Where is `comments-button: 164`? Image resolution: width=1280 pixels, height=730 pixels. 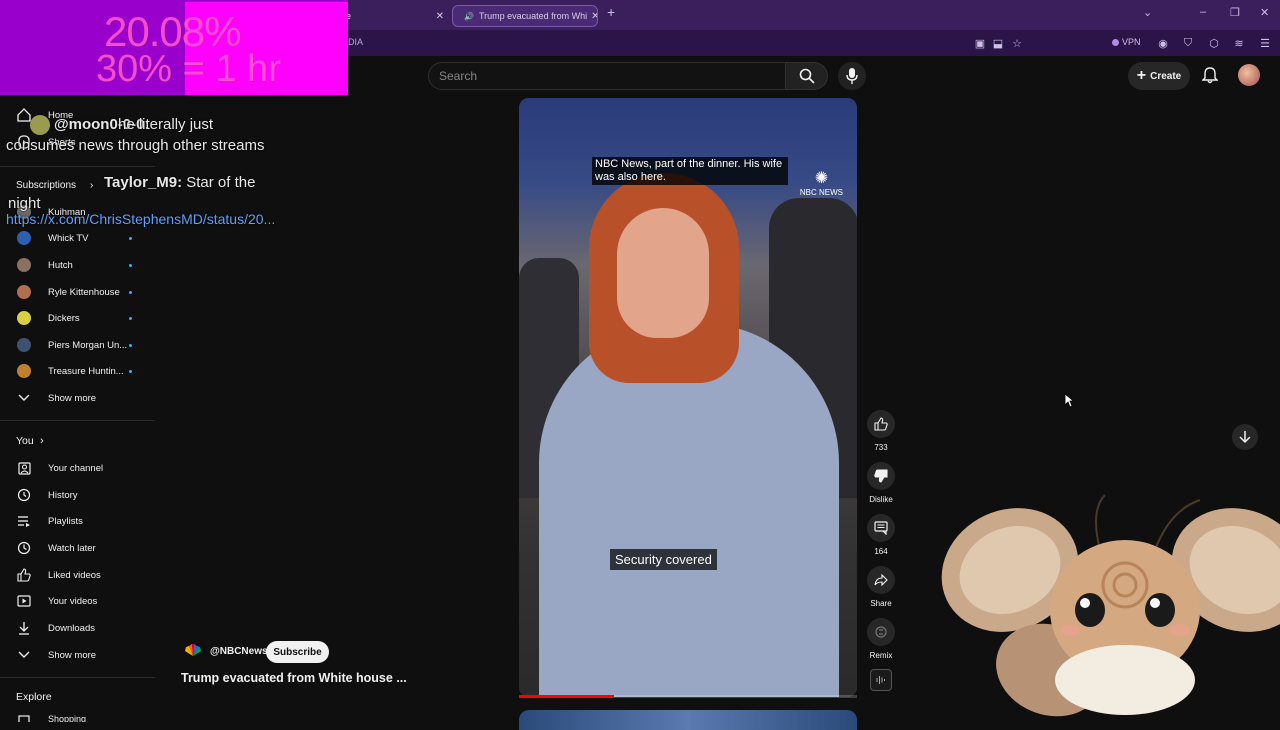 comments-button: 164 is located at coordinates (881, 535).